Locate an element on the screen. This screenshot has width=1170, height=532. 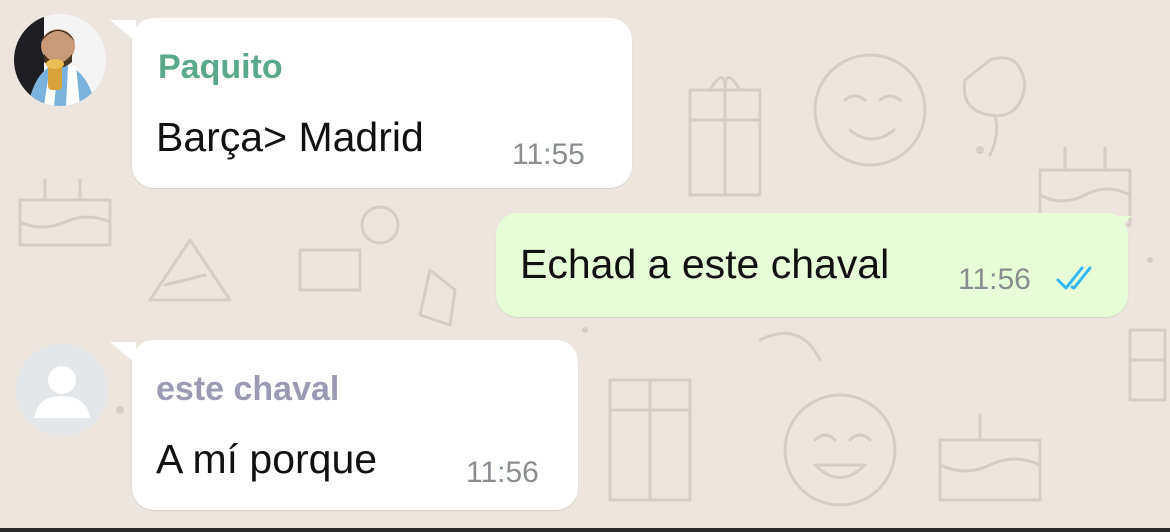
sender-name: Paquito is located at coordinates (220, 67).